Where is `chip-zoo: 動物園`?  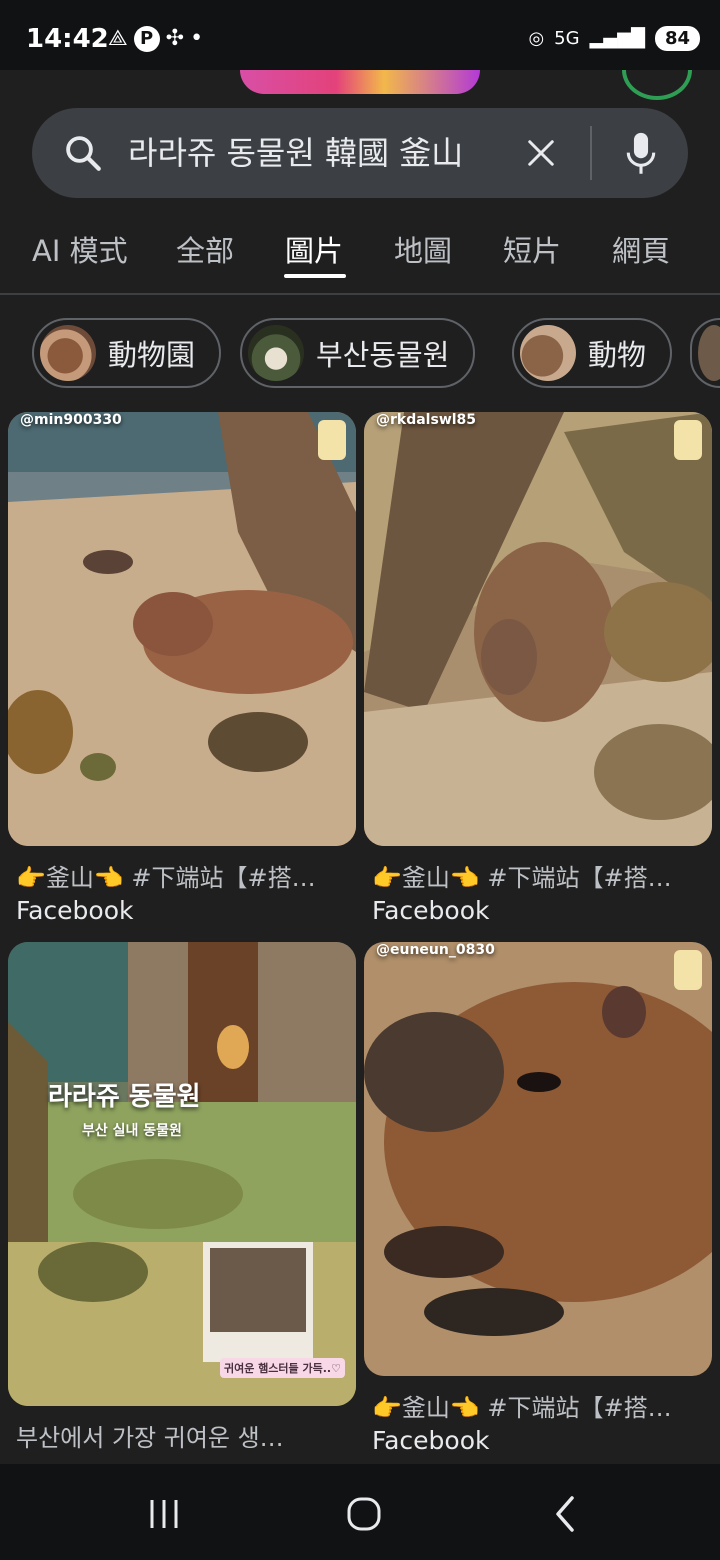 chip-zoo: 動物園 is located at coordinates (127, 353).